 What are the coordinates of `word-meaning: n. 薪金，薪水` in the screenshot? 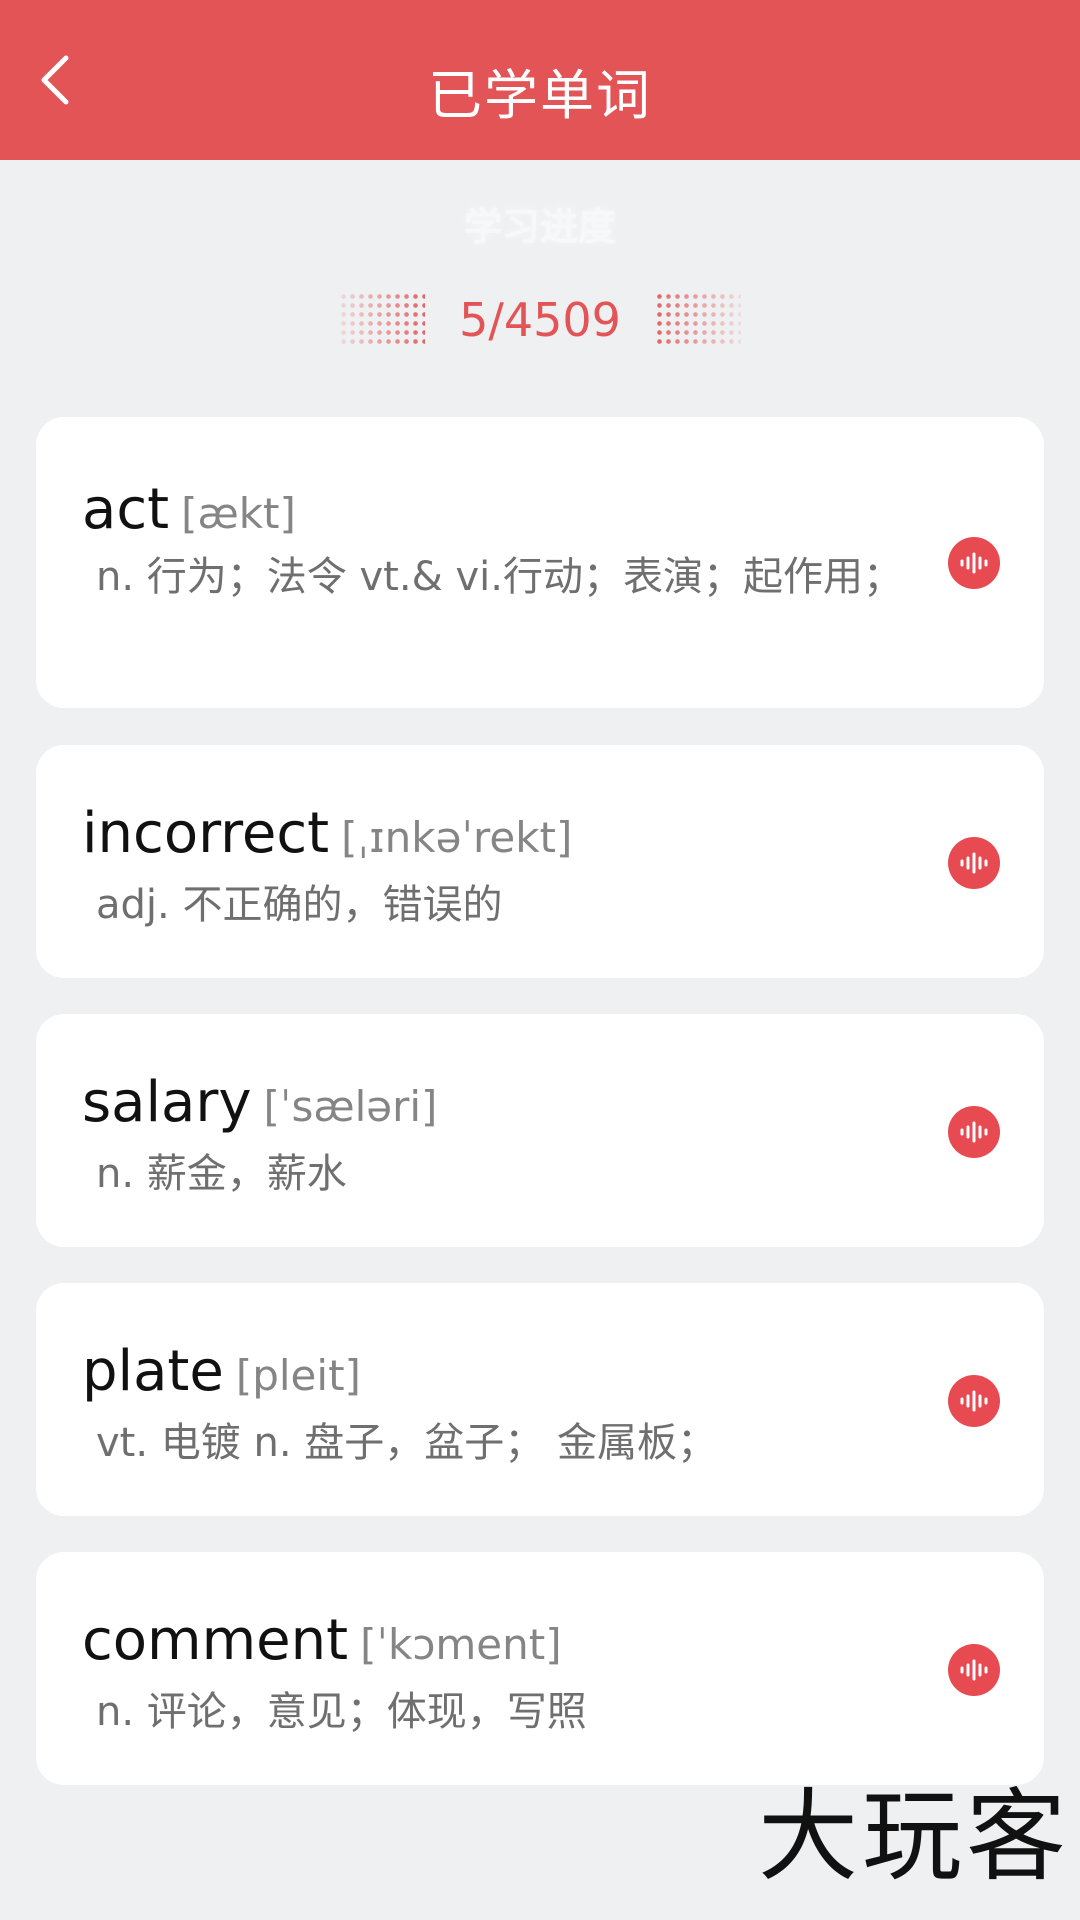 It's located at (221, 1174).